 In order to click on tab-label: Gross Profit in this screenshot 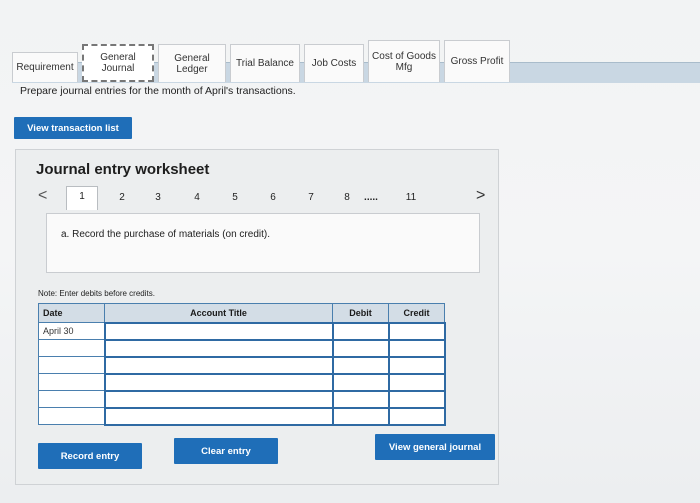, I will do `click(477, 61)`.